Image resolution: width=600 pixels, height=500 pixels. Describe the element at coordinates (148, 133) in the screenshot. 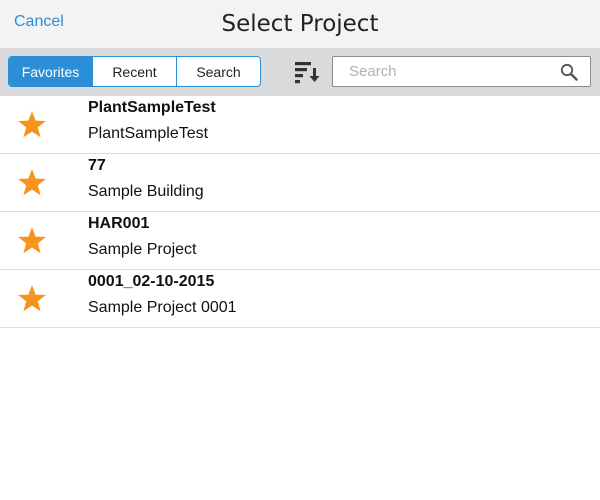

I see `project-subtitle: PlantSampleTest` at that location.